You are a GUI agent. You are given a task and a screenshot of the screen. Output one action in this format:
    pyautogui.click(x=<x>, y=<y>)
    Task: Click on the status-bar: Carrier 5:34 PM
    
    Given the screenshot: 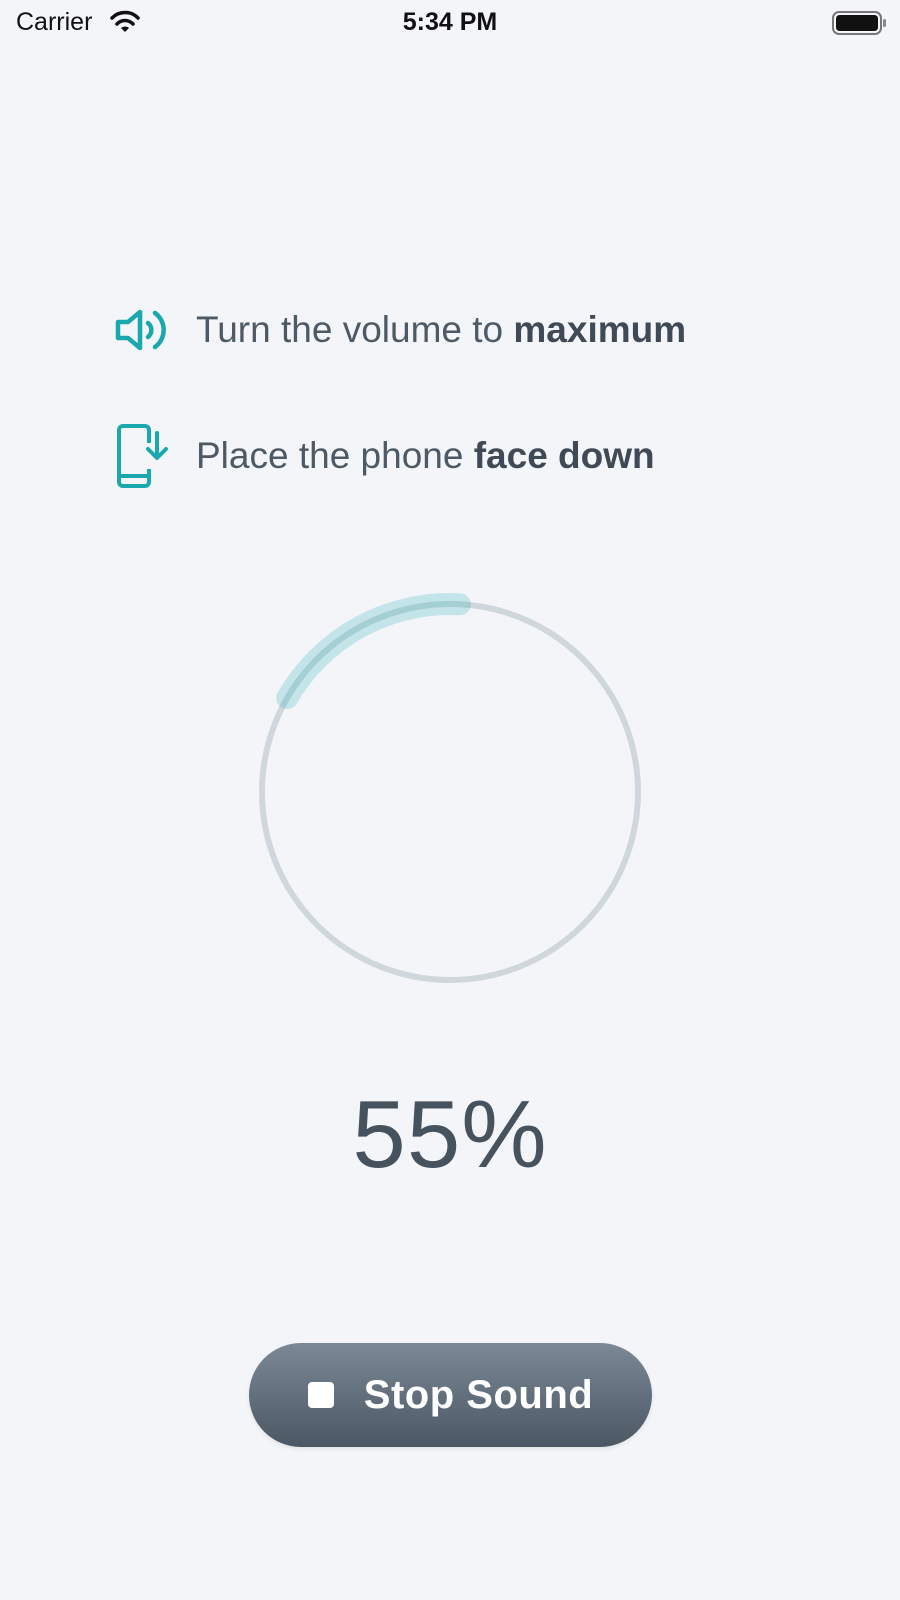 What is the action you would take?
    pyautogui.click(x=450, y=24)
    